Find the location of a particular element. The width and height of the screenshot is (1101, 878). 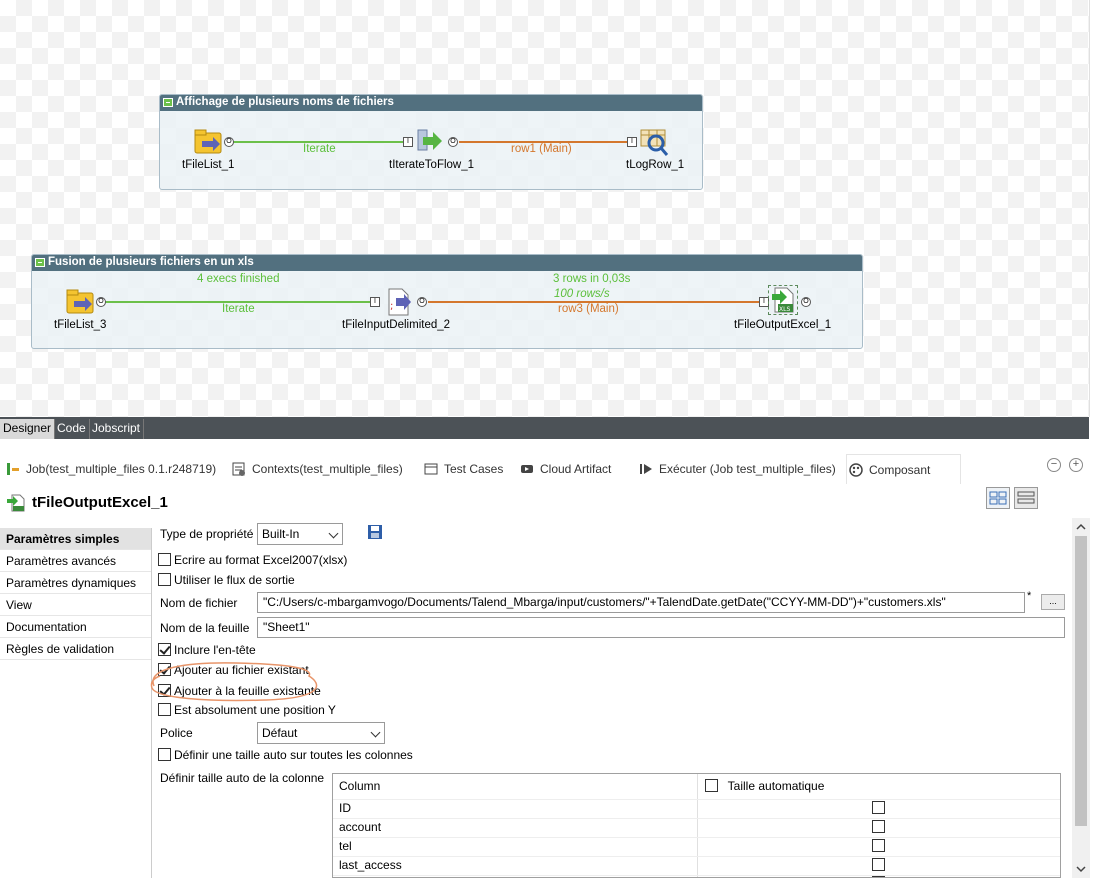

table-row-label: account is located at coordinates (360, 827).